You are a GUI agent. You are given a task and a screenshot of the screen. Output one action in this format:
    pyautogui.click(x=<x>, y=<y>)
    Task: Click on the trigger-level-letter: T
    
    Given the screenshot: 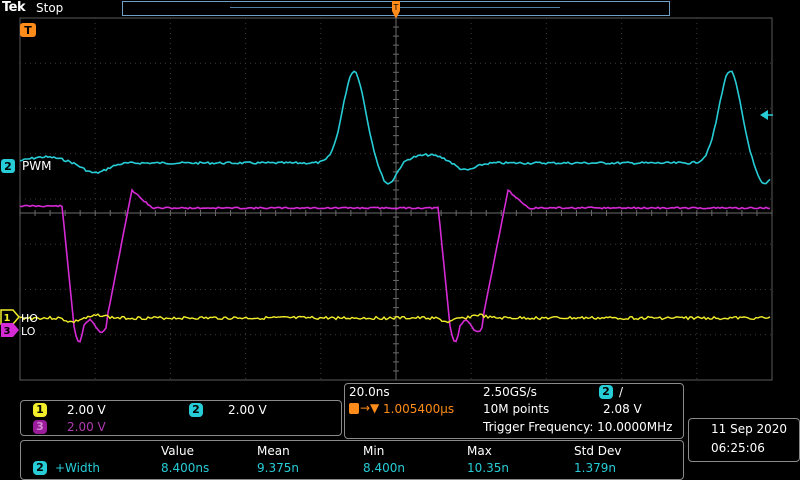 What is the action you would take?
    pyautogui.click(x=28, y=30)
    